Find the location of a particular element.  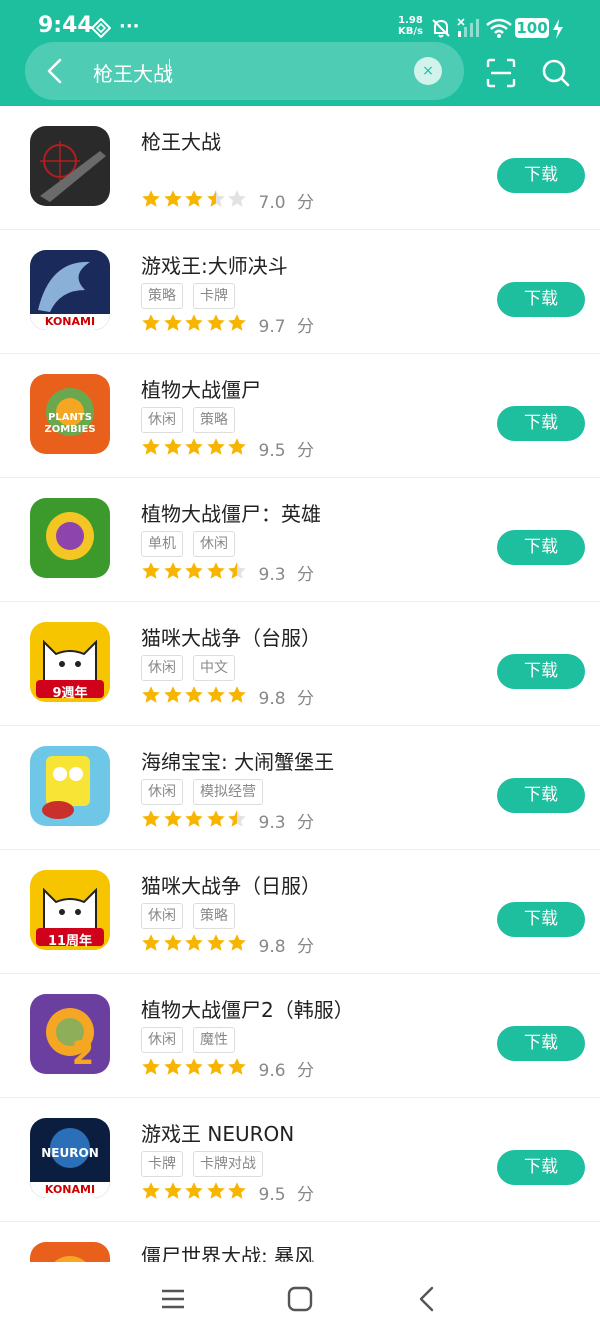

rating-score: 9.8 分 is located at coordinates (286, 944).